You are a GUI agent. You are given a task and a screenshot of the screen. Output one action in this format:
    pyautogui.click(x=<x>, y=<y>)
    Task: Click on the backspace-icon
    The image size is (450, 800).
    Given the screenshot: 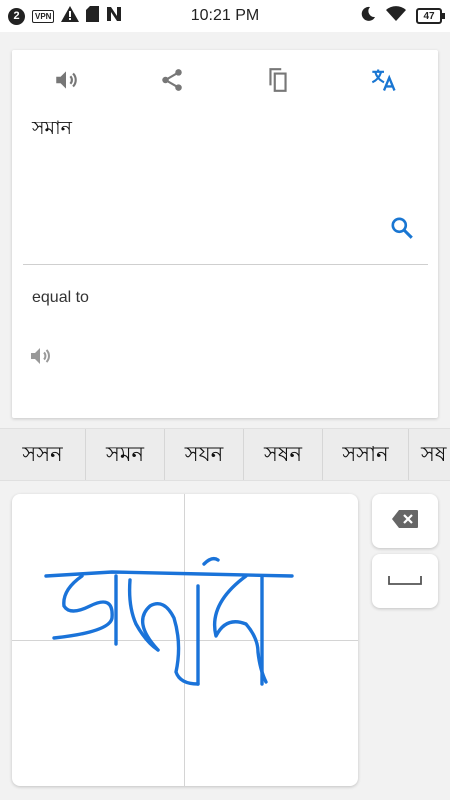 What is the action you would take?
    pyautogui.click(x=405, y=521)
    